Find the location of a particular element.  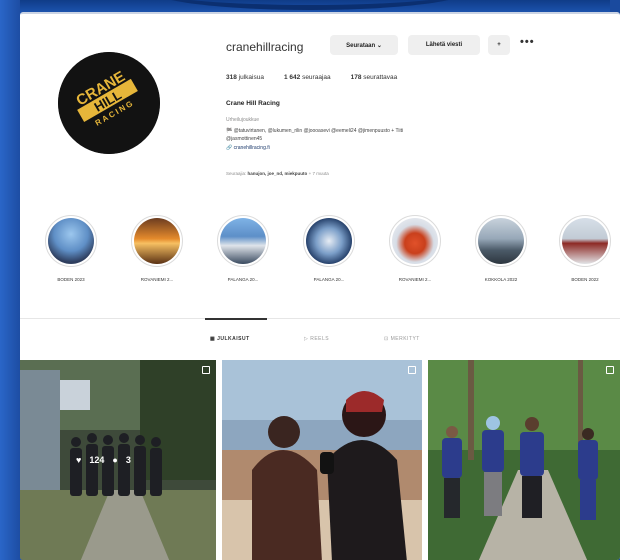

profile-avatar: CRANE HILL RACING is located at coordinates (109, 103).